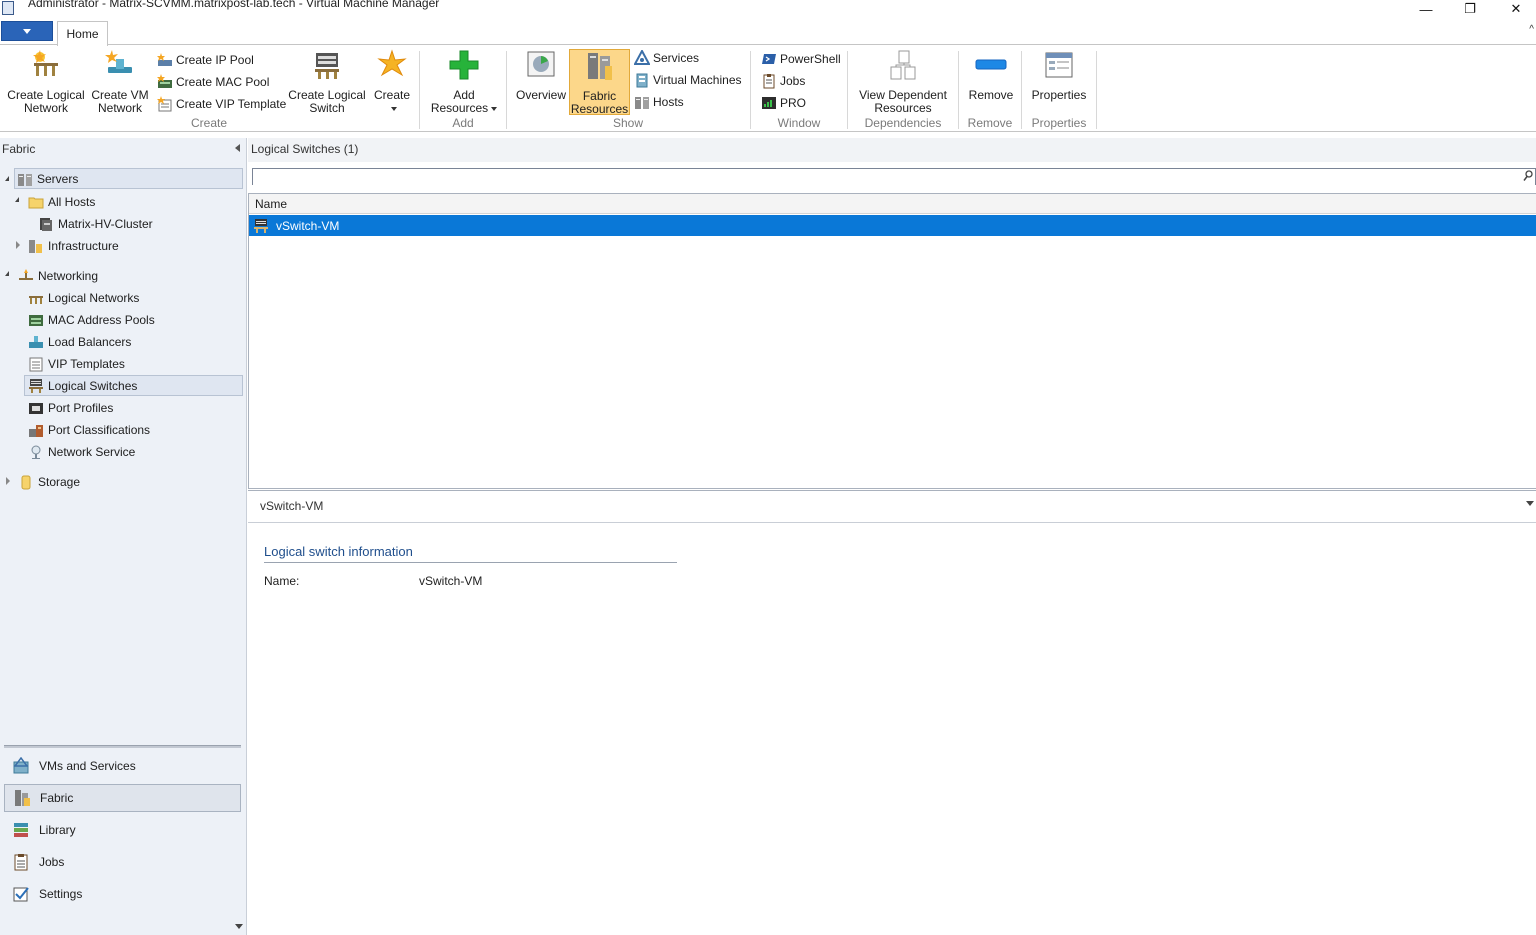 This screenshot has height=935, width=1536. Describe the element at coordinates (892, 225) in the screenshot. I see `table-row: vSwitch-VM` at that location.